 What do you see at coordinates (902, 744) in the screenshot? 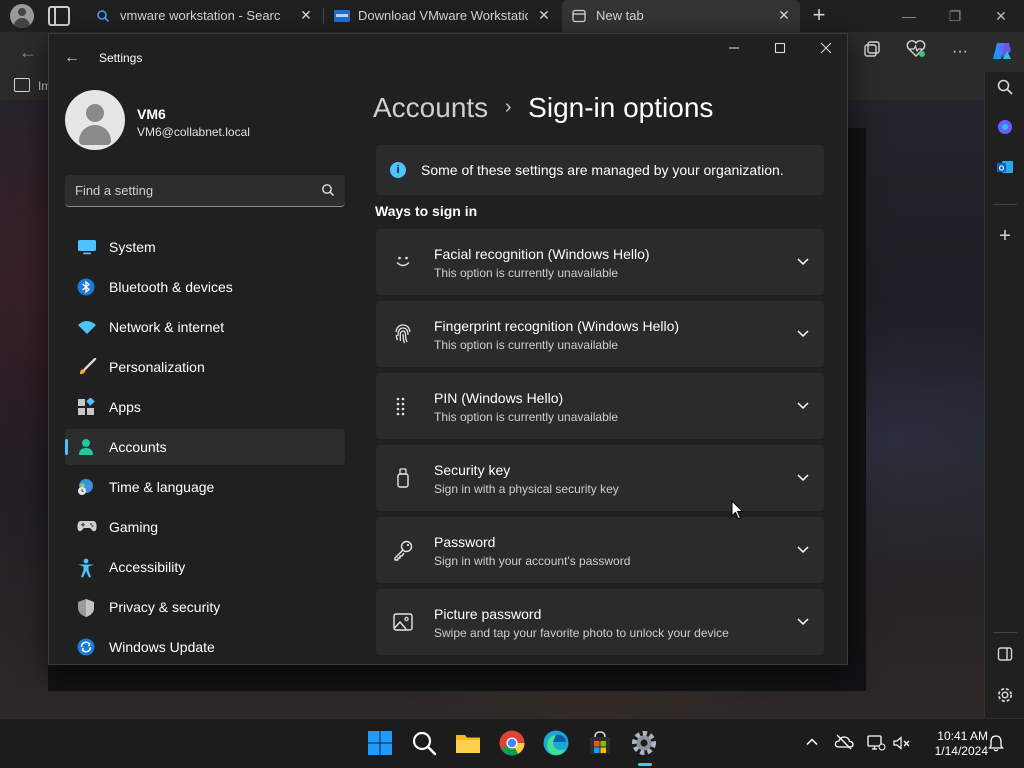
I see `volume-muted-icon` at bounding box center [902, 744].